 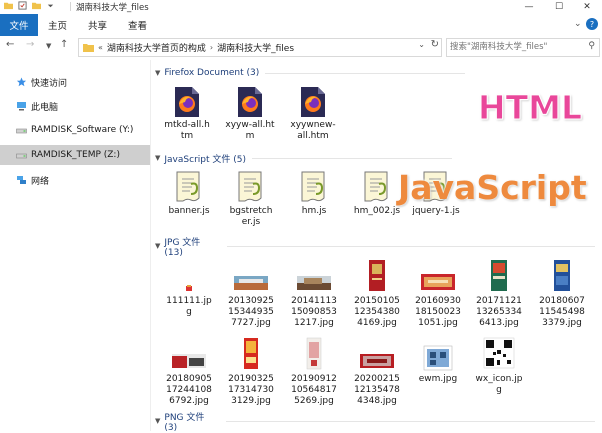 I want to click on file-item: 20141113 15090853 1217.jpg, so click(x=314, y=293).